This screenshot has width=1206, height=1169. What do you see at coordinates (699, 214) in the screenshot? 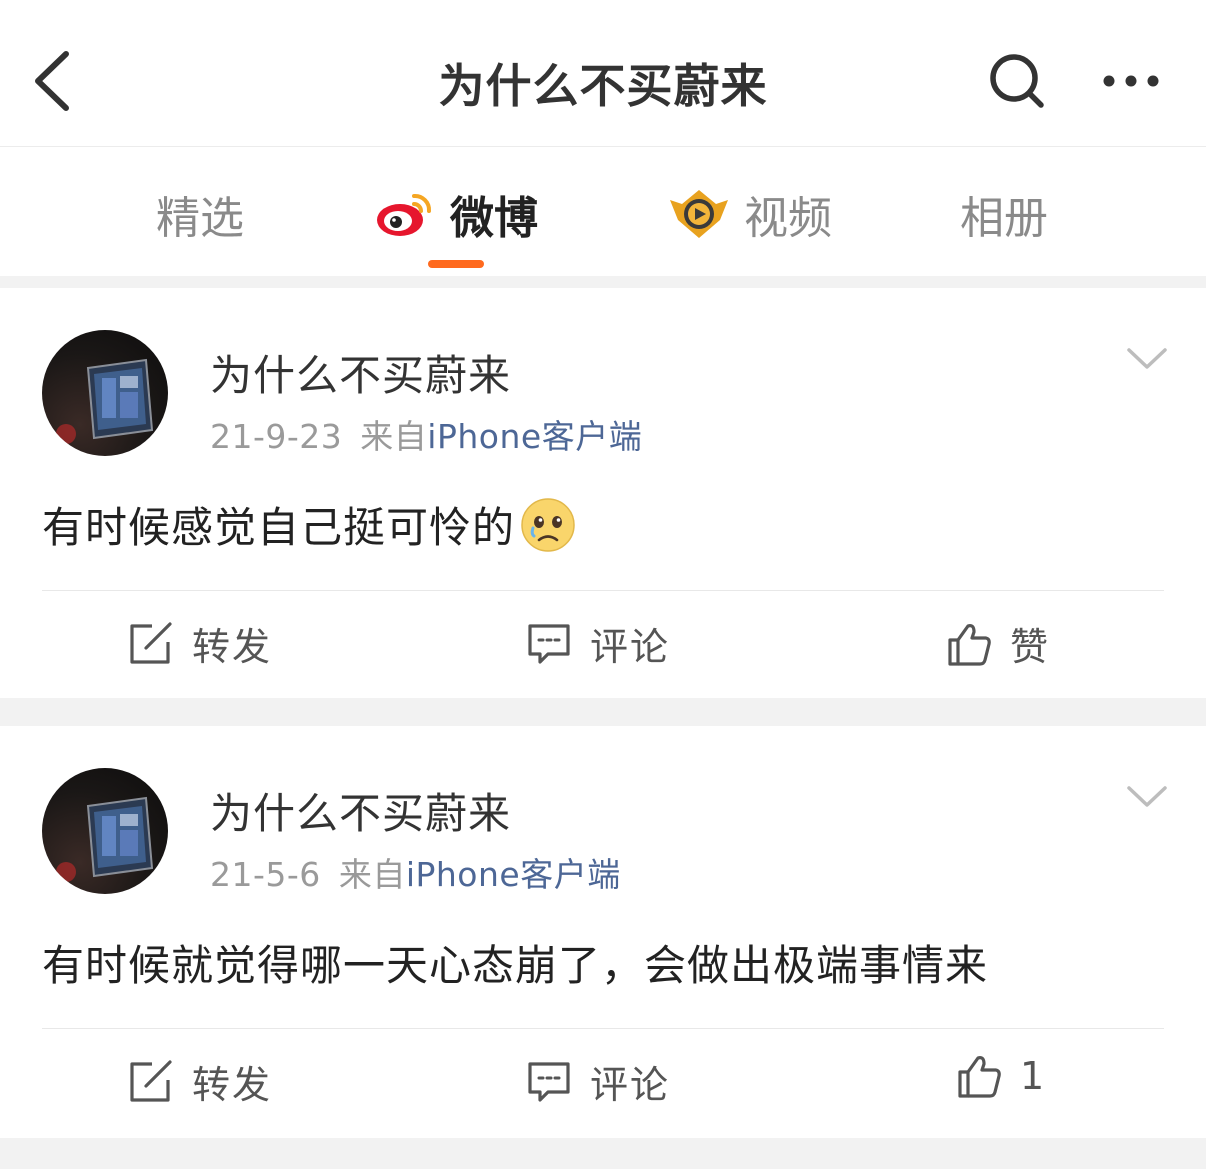
I see `video-badge-icon` at bounding box center [699, 214].